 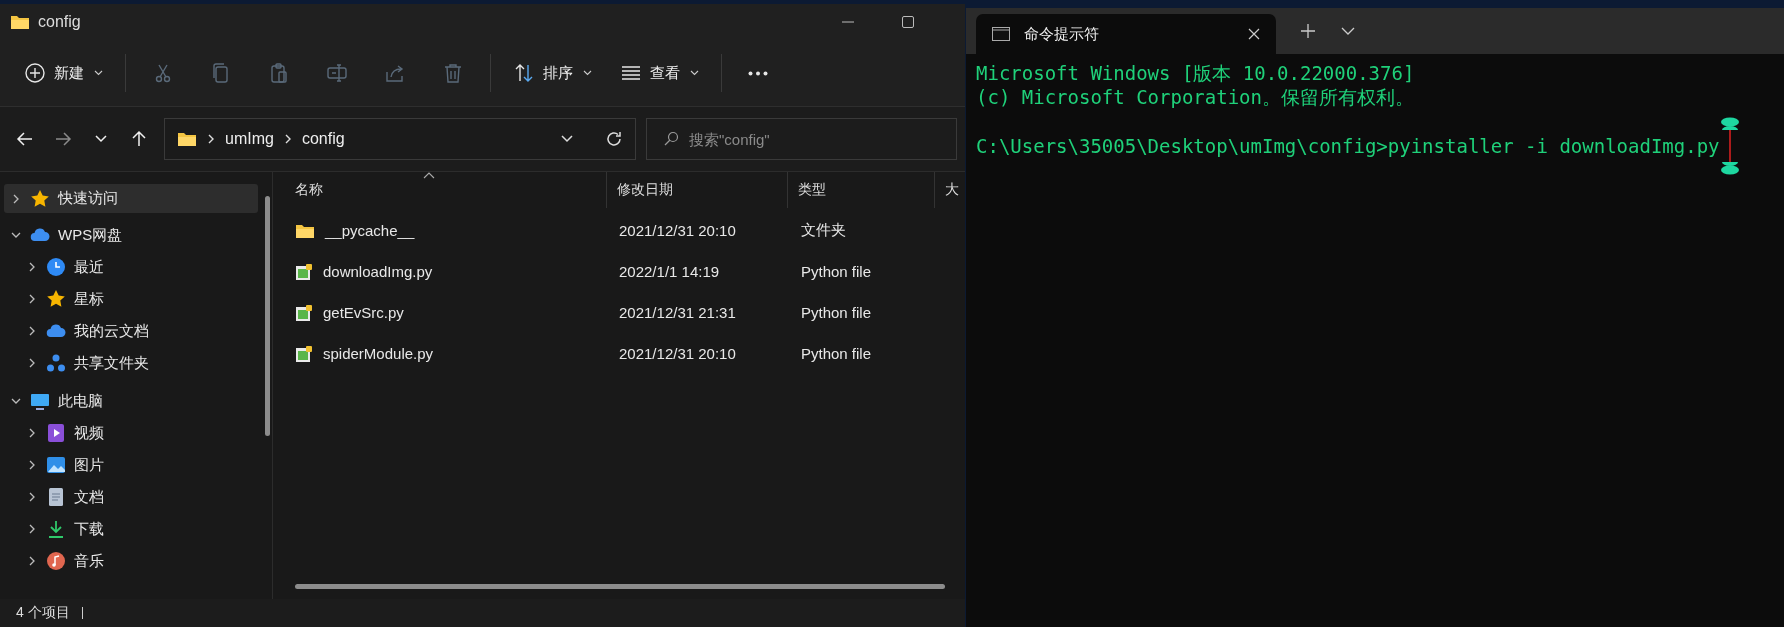 I want to click on search-icon, so click(x=671, y=139).